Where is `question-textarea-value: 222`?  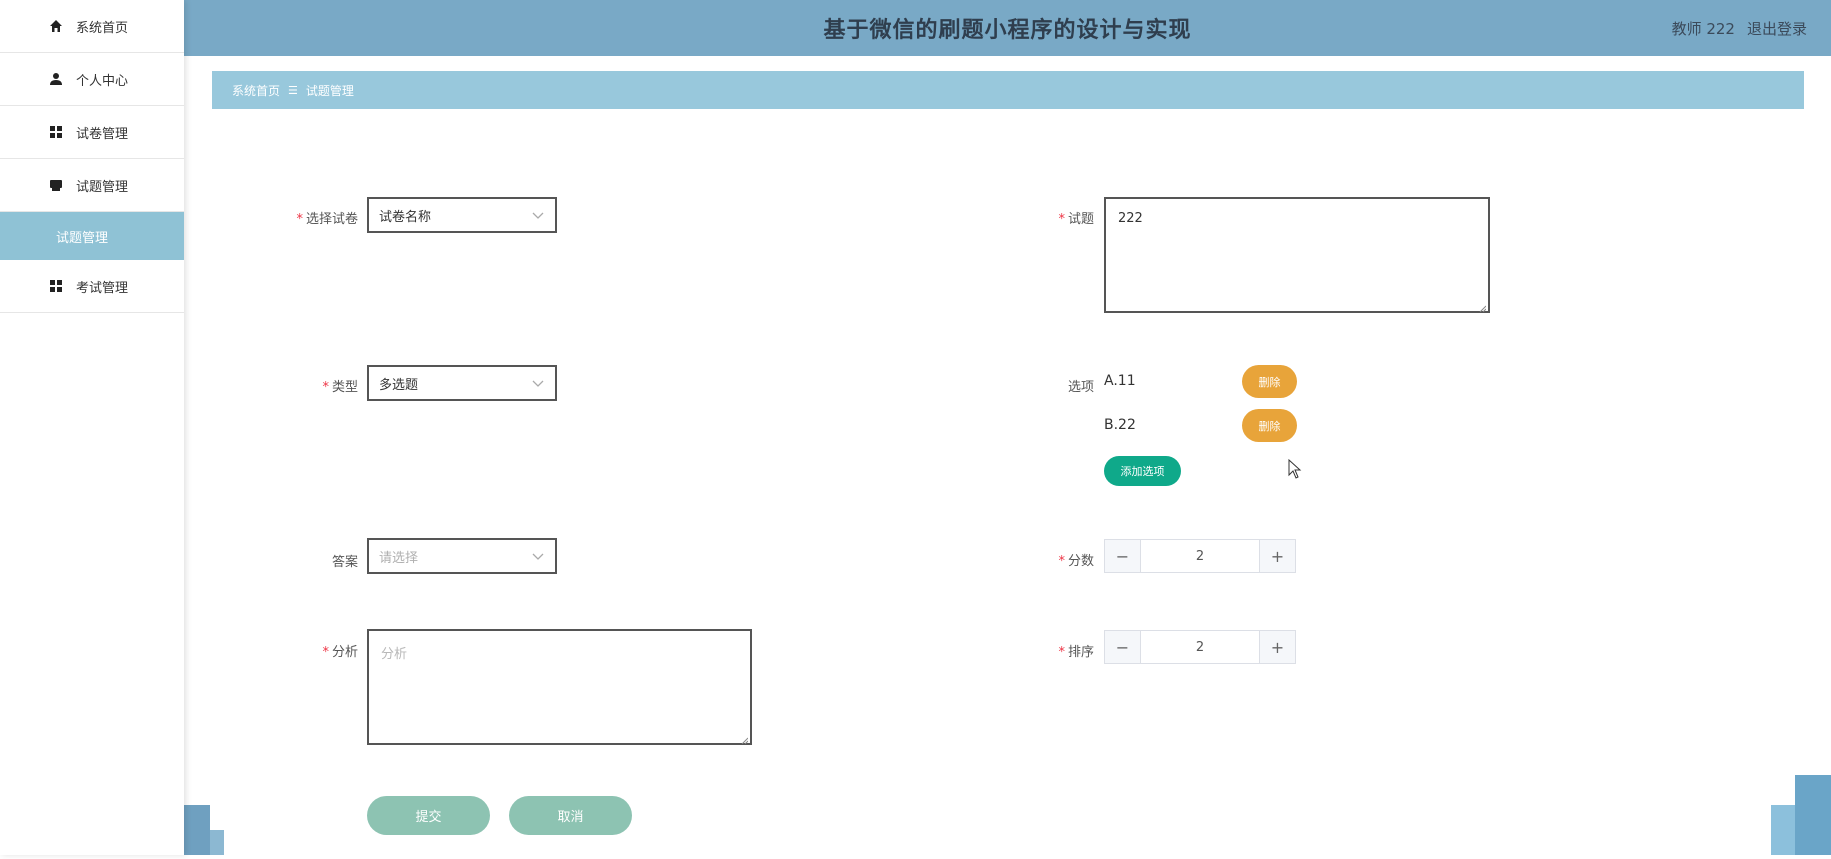
question-textarea-value: 222 is located at coordinates (1130, 218).